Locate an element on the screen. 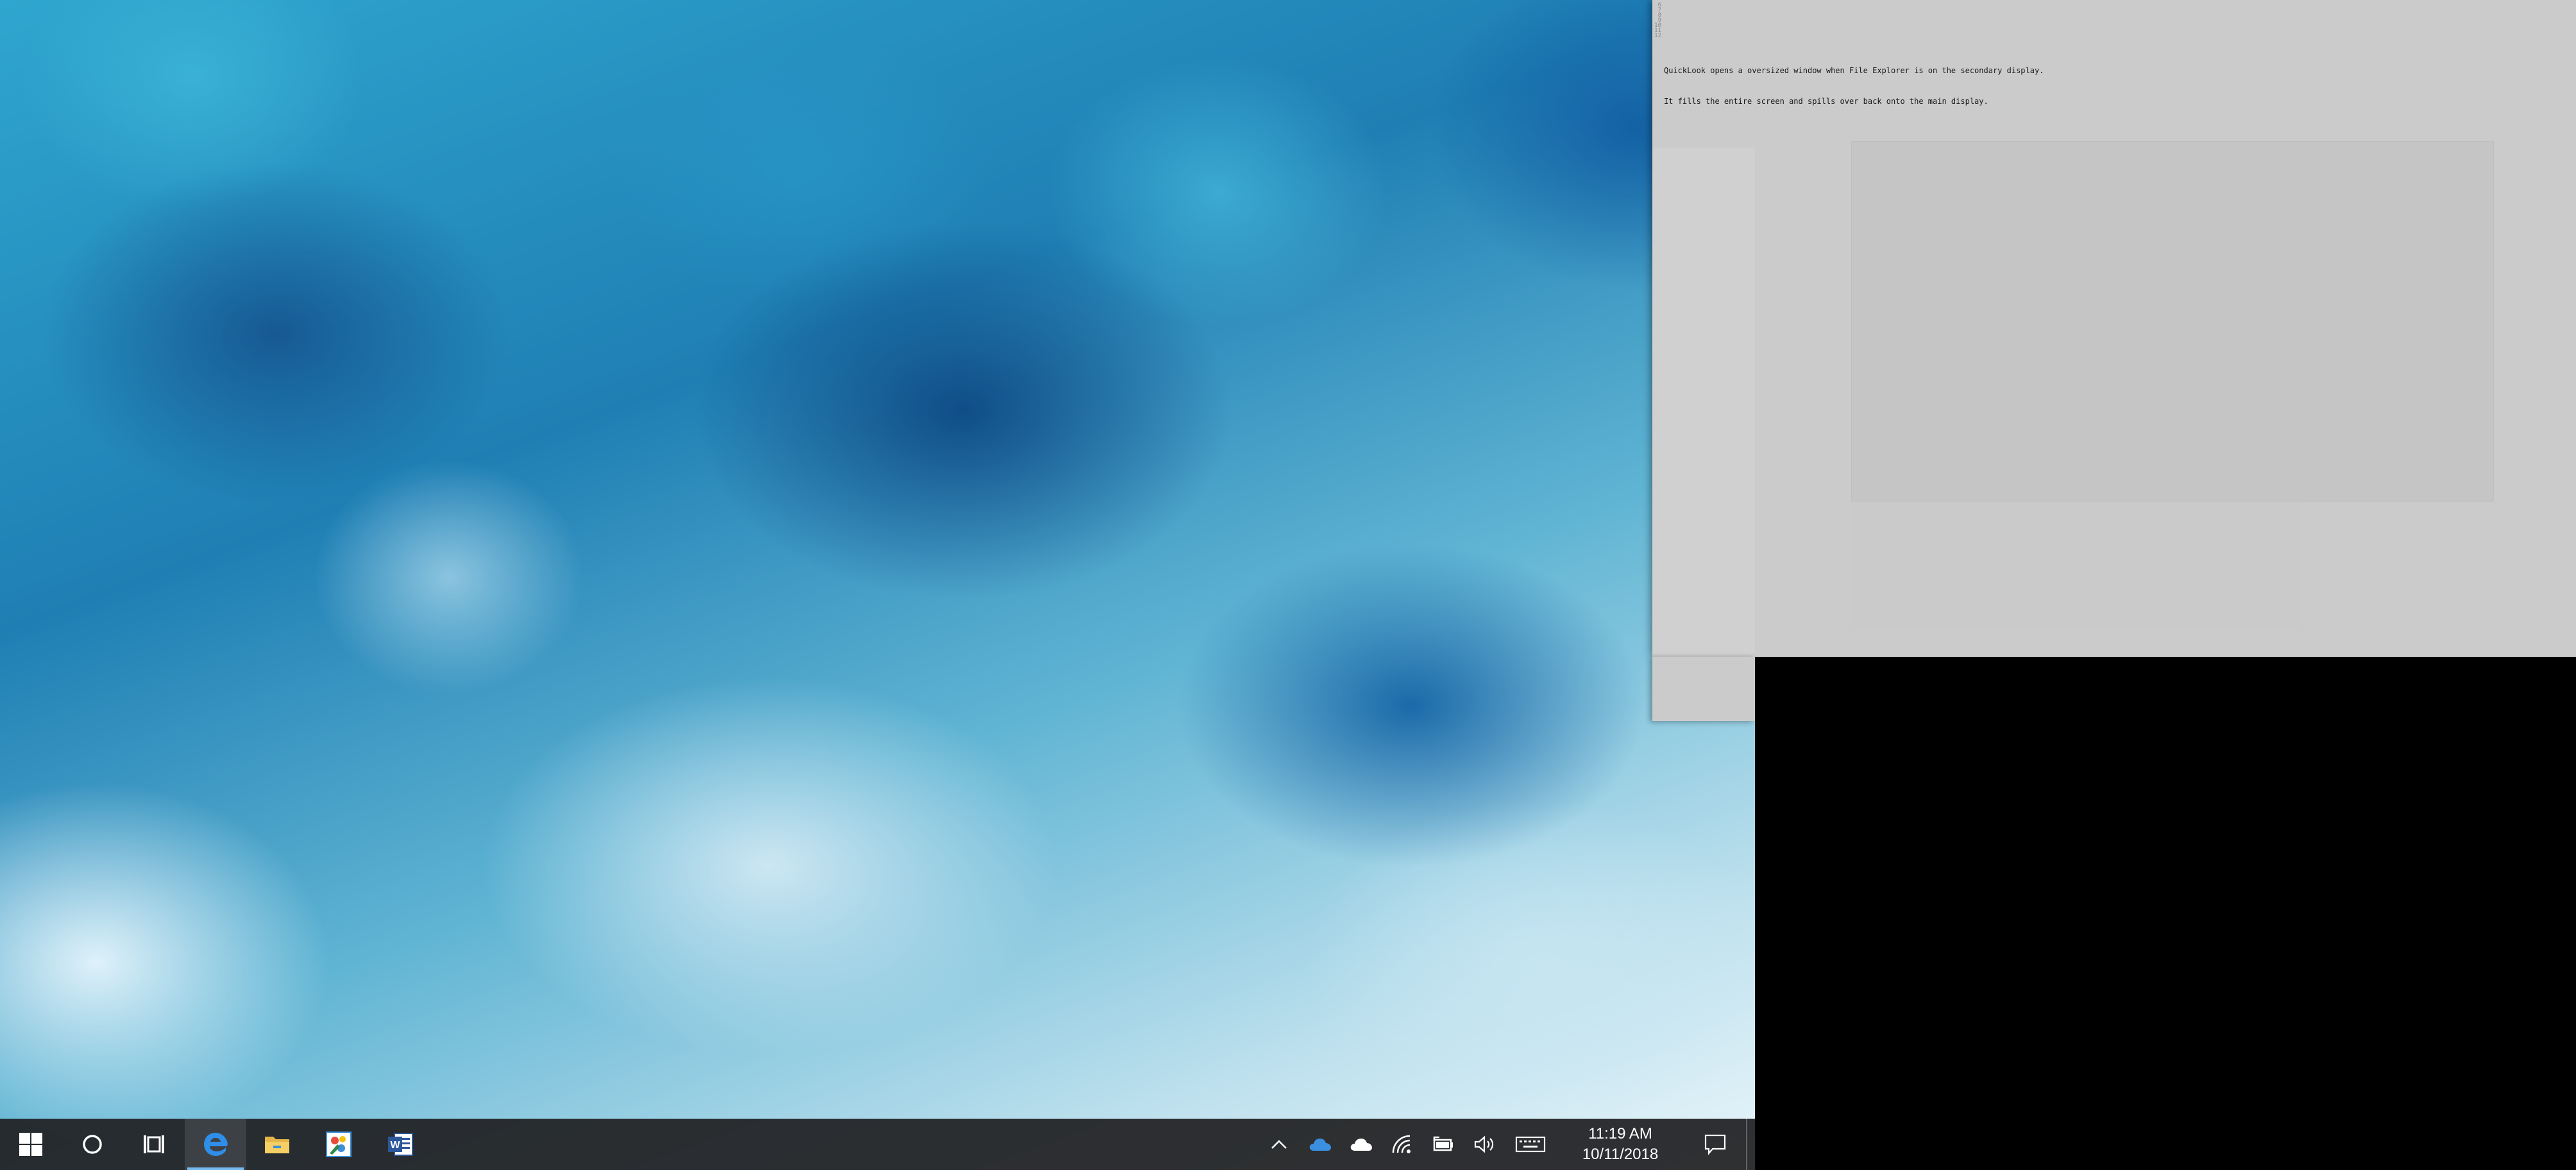 The width and height of the screenshot is (2576, 1170). show-hidden-icons-button is located at coordinates (1279, 1144).